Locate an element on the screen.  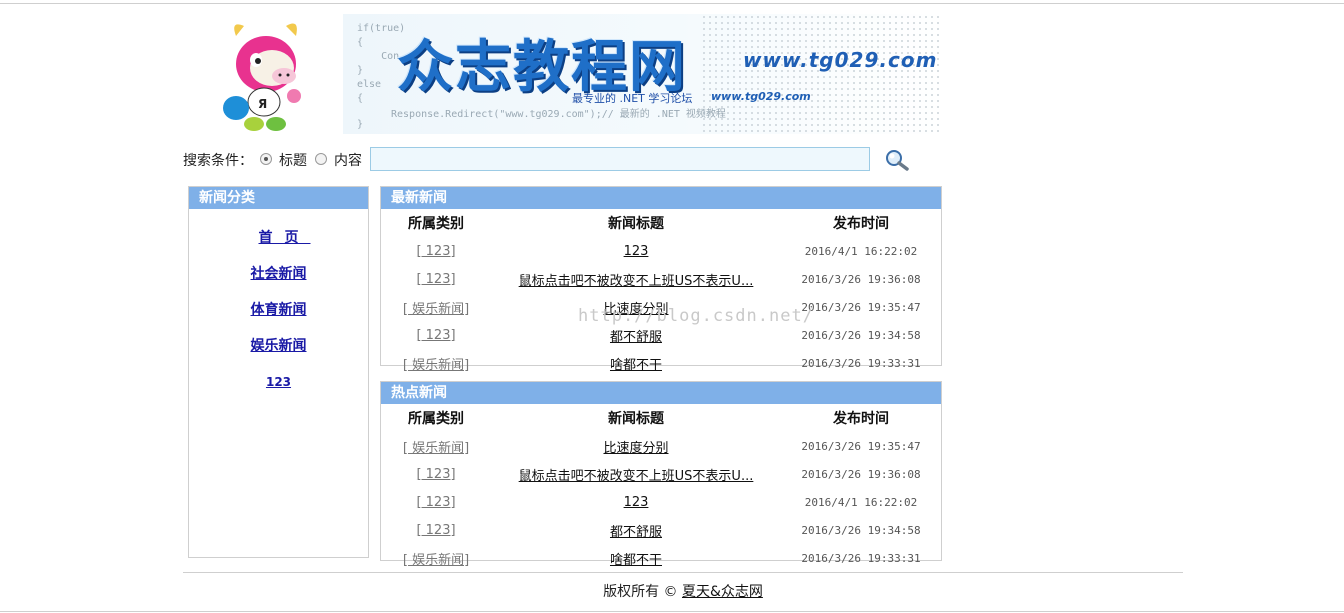
category-sidebar: 新闻分类 首页 社会新闻 体育新闻 娱乐新闻 123 is located at coordinates (278, 372).